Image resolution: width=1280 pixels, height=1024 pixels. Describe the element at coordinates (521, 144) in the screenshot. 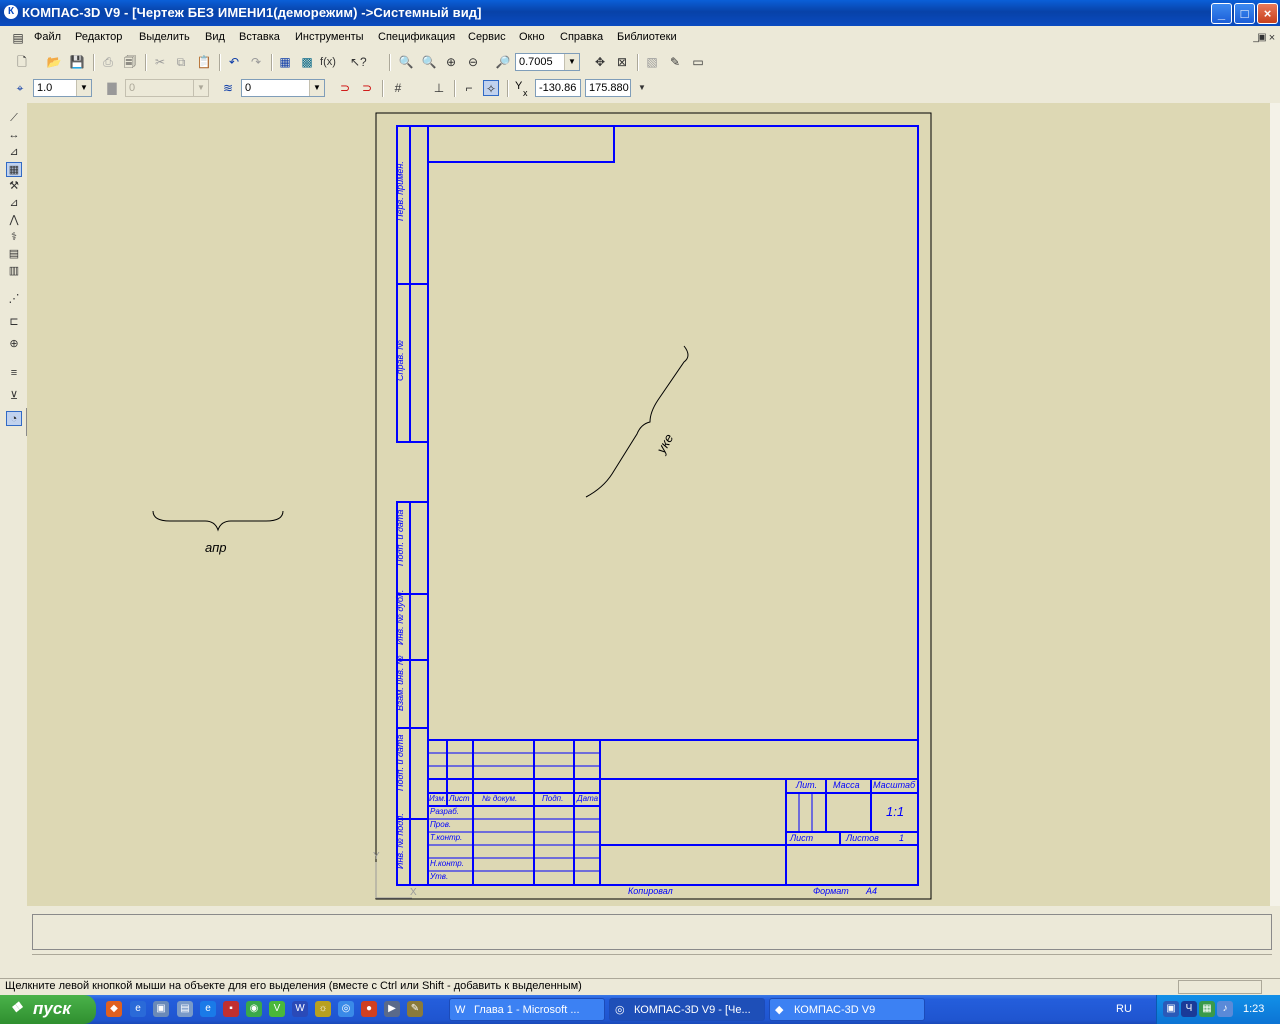

I see `top-left-box` at that location.